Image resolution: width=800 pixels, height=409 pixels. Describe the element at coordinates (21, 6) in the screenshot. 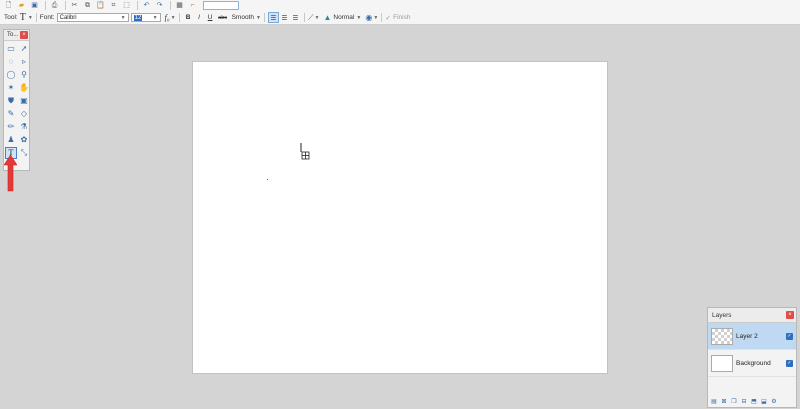

I see `open-icon: ▰` at that location.